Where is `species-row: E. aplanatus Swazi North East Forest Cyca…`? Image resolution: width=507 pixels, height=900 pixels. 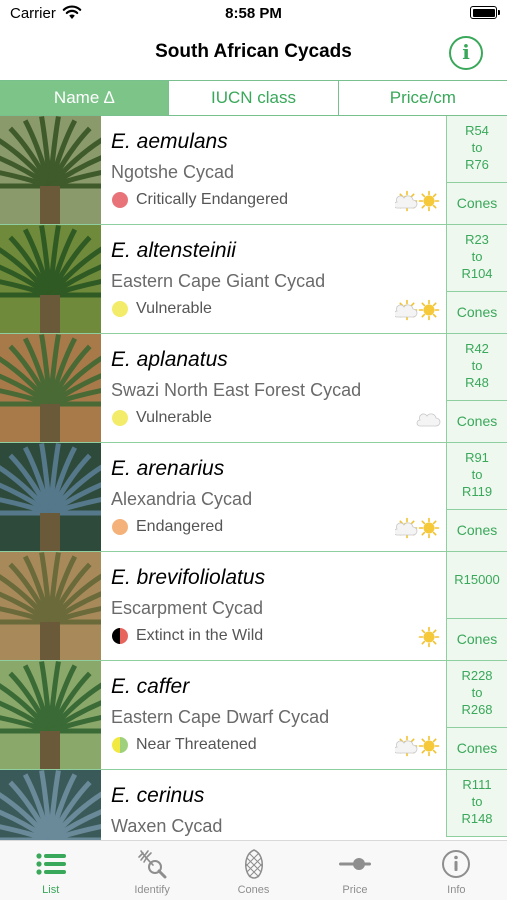
species-row: E. aplanatus Swazi North East Forest Cyca… is located at coordinates (253, 388).